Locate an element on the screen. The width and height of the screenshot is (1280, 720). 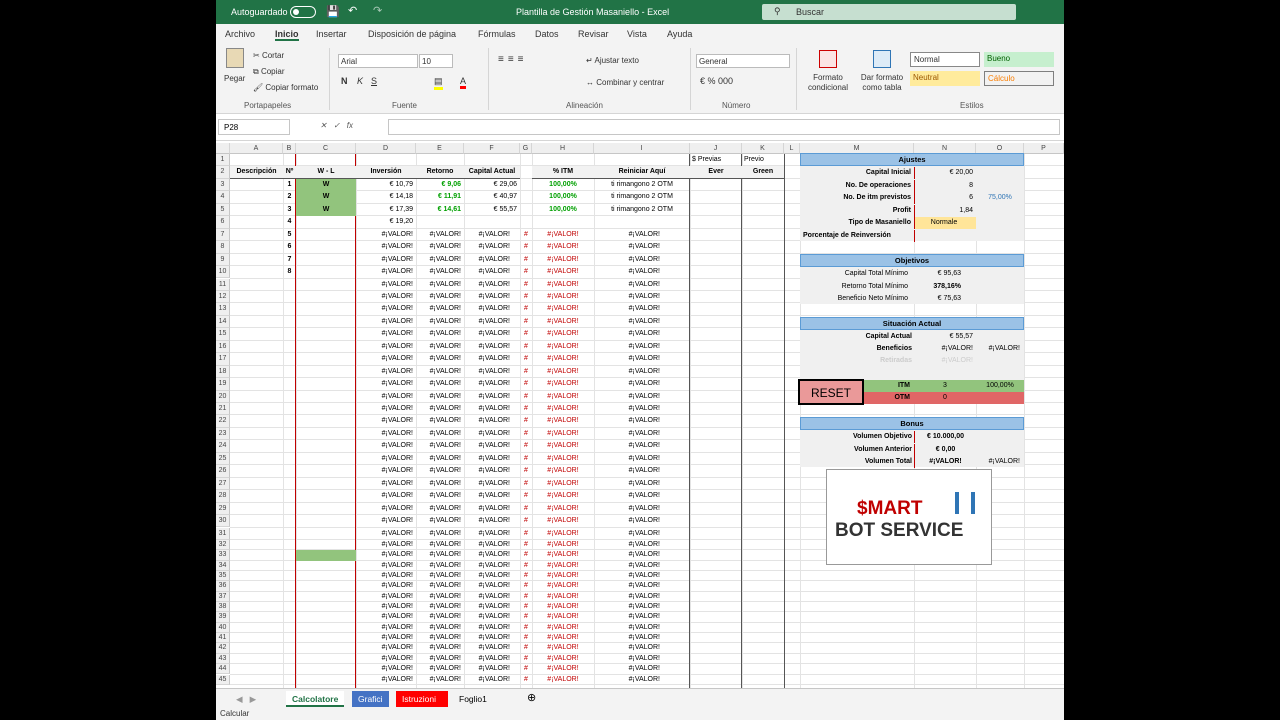
cut-button: ✂ Cortar is located at coordinates (268, 55).